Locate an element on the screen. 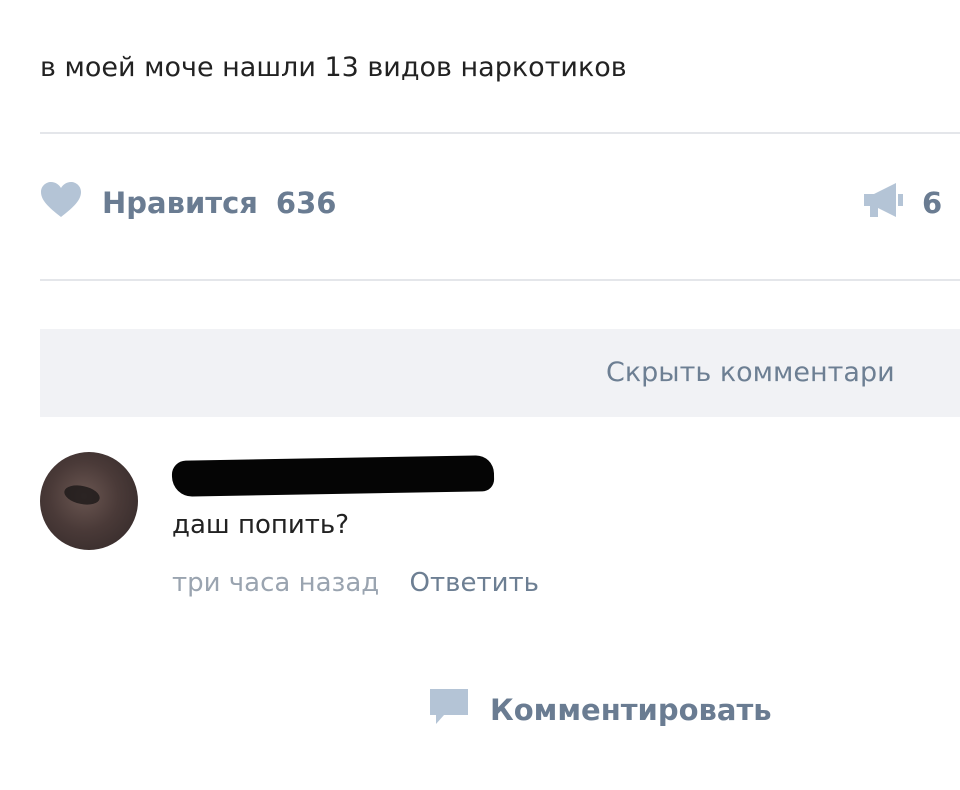 The width and height of the screenshot is (960, 790). megaphone-icon is located at coordinates (883, 203).